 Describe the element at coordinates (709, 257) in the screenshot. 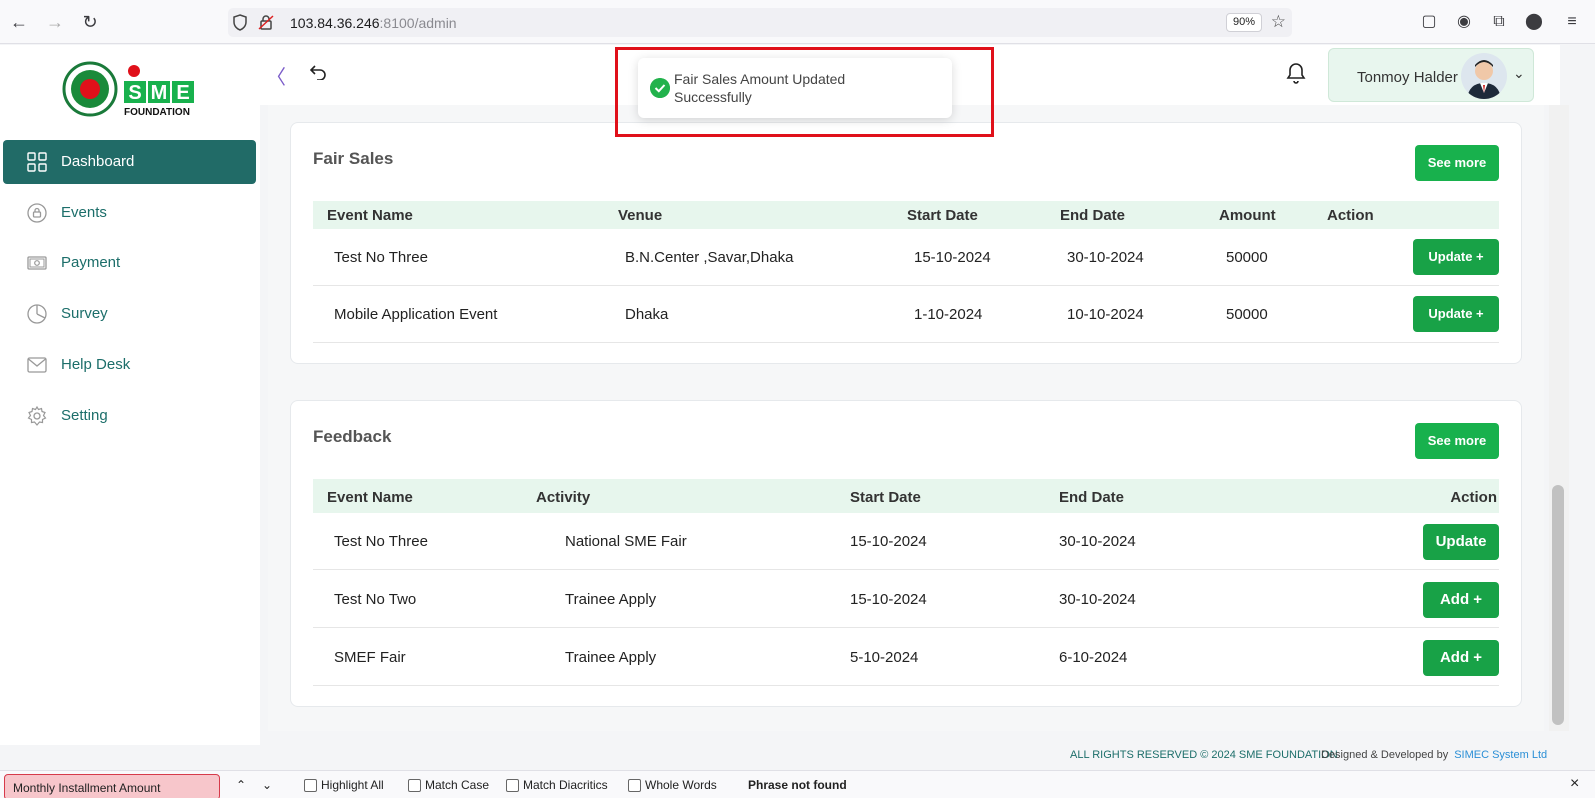

I see `cell-venue: B.N.Center ,Savar,Dhaka` at that location.